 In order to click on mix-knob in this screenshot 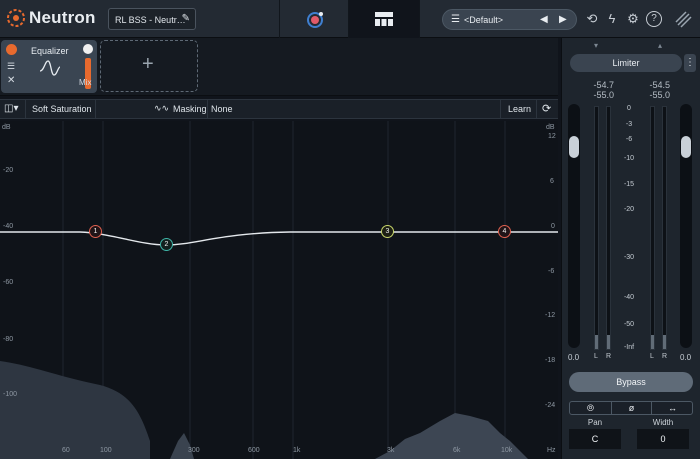, I will do `click(88, 49)`.